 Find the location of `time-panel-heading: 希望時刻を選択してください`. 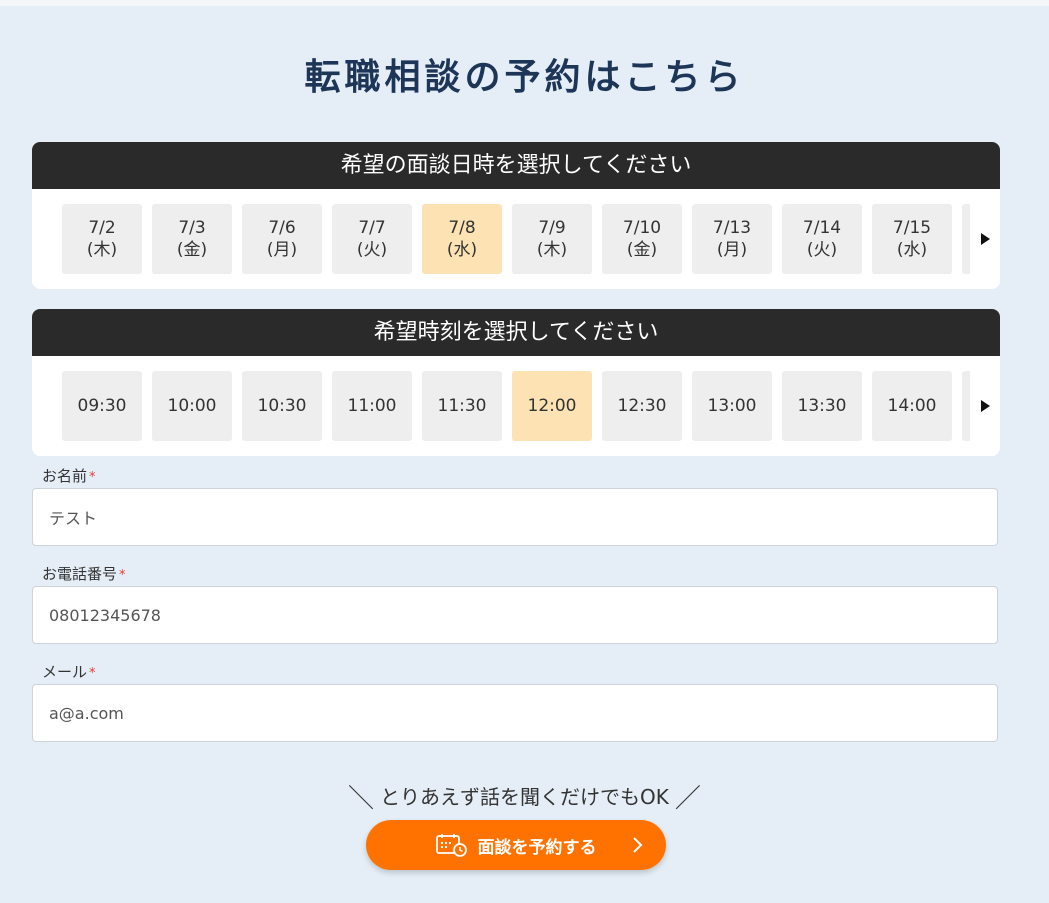

time-panel-heading: 希望時刻を選択してください is located at coordinates (516, 332).